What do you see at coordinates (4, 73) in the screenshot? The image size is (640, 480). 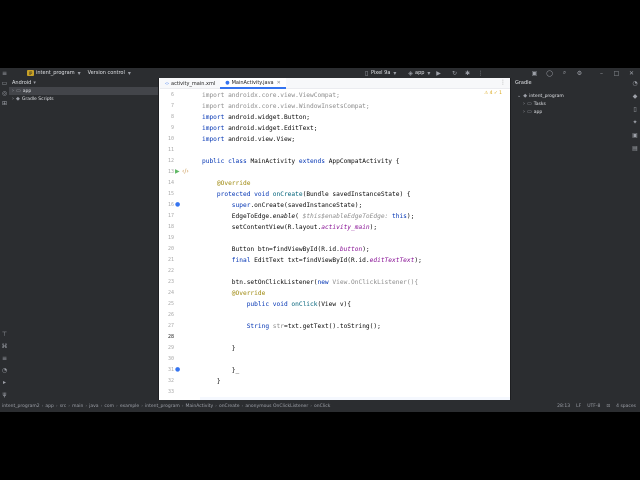 I see `main-menu-icon: ≡` at bounding box center [4, 73].